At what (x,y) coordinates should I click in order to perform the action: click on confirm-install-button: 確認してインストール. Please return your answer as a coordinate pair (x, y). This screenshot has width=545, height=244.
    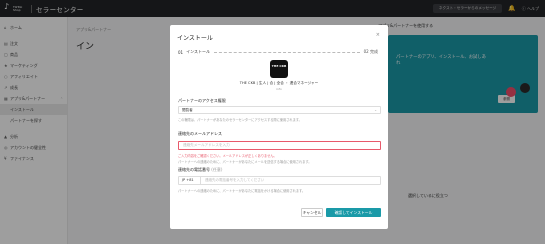
    Looking at the image, I should click on (353, 212).